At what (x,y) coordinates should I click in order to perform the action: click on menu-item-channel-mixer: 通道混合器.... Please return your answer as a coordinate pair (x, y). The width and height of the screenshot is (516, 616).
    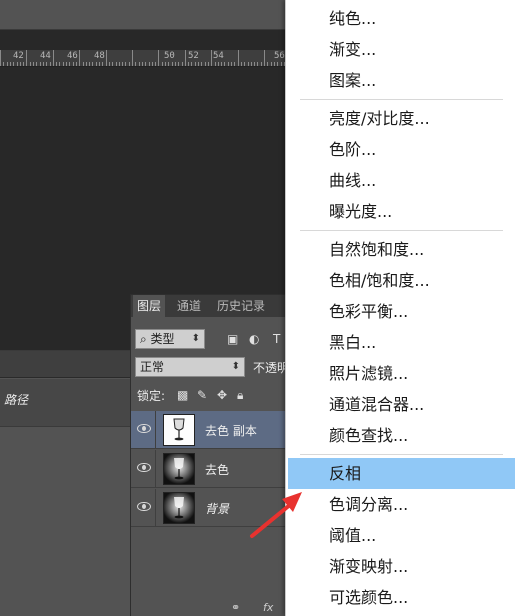
    Looking at the image, I should click on (401, 404).